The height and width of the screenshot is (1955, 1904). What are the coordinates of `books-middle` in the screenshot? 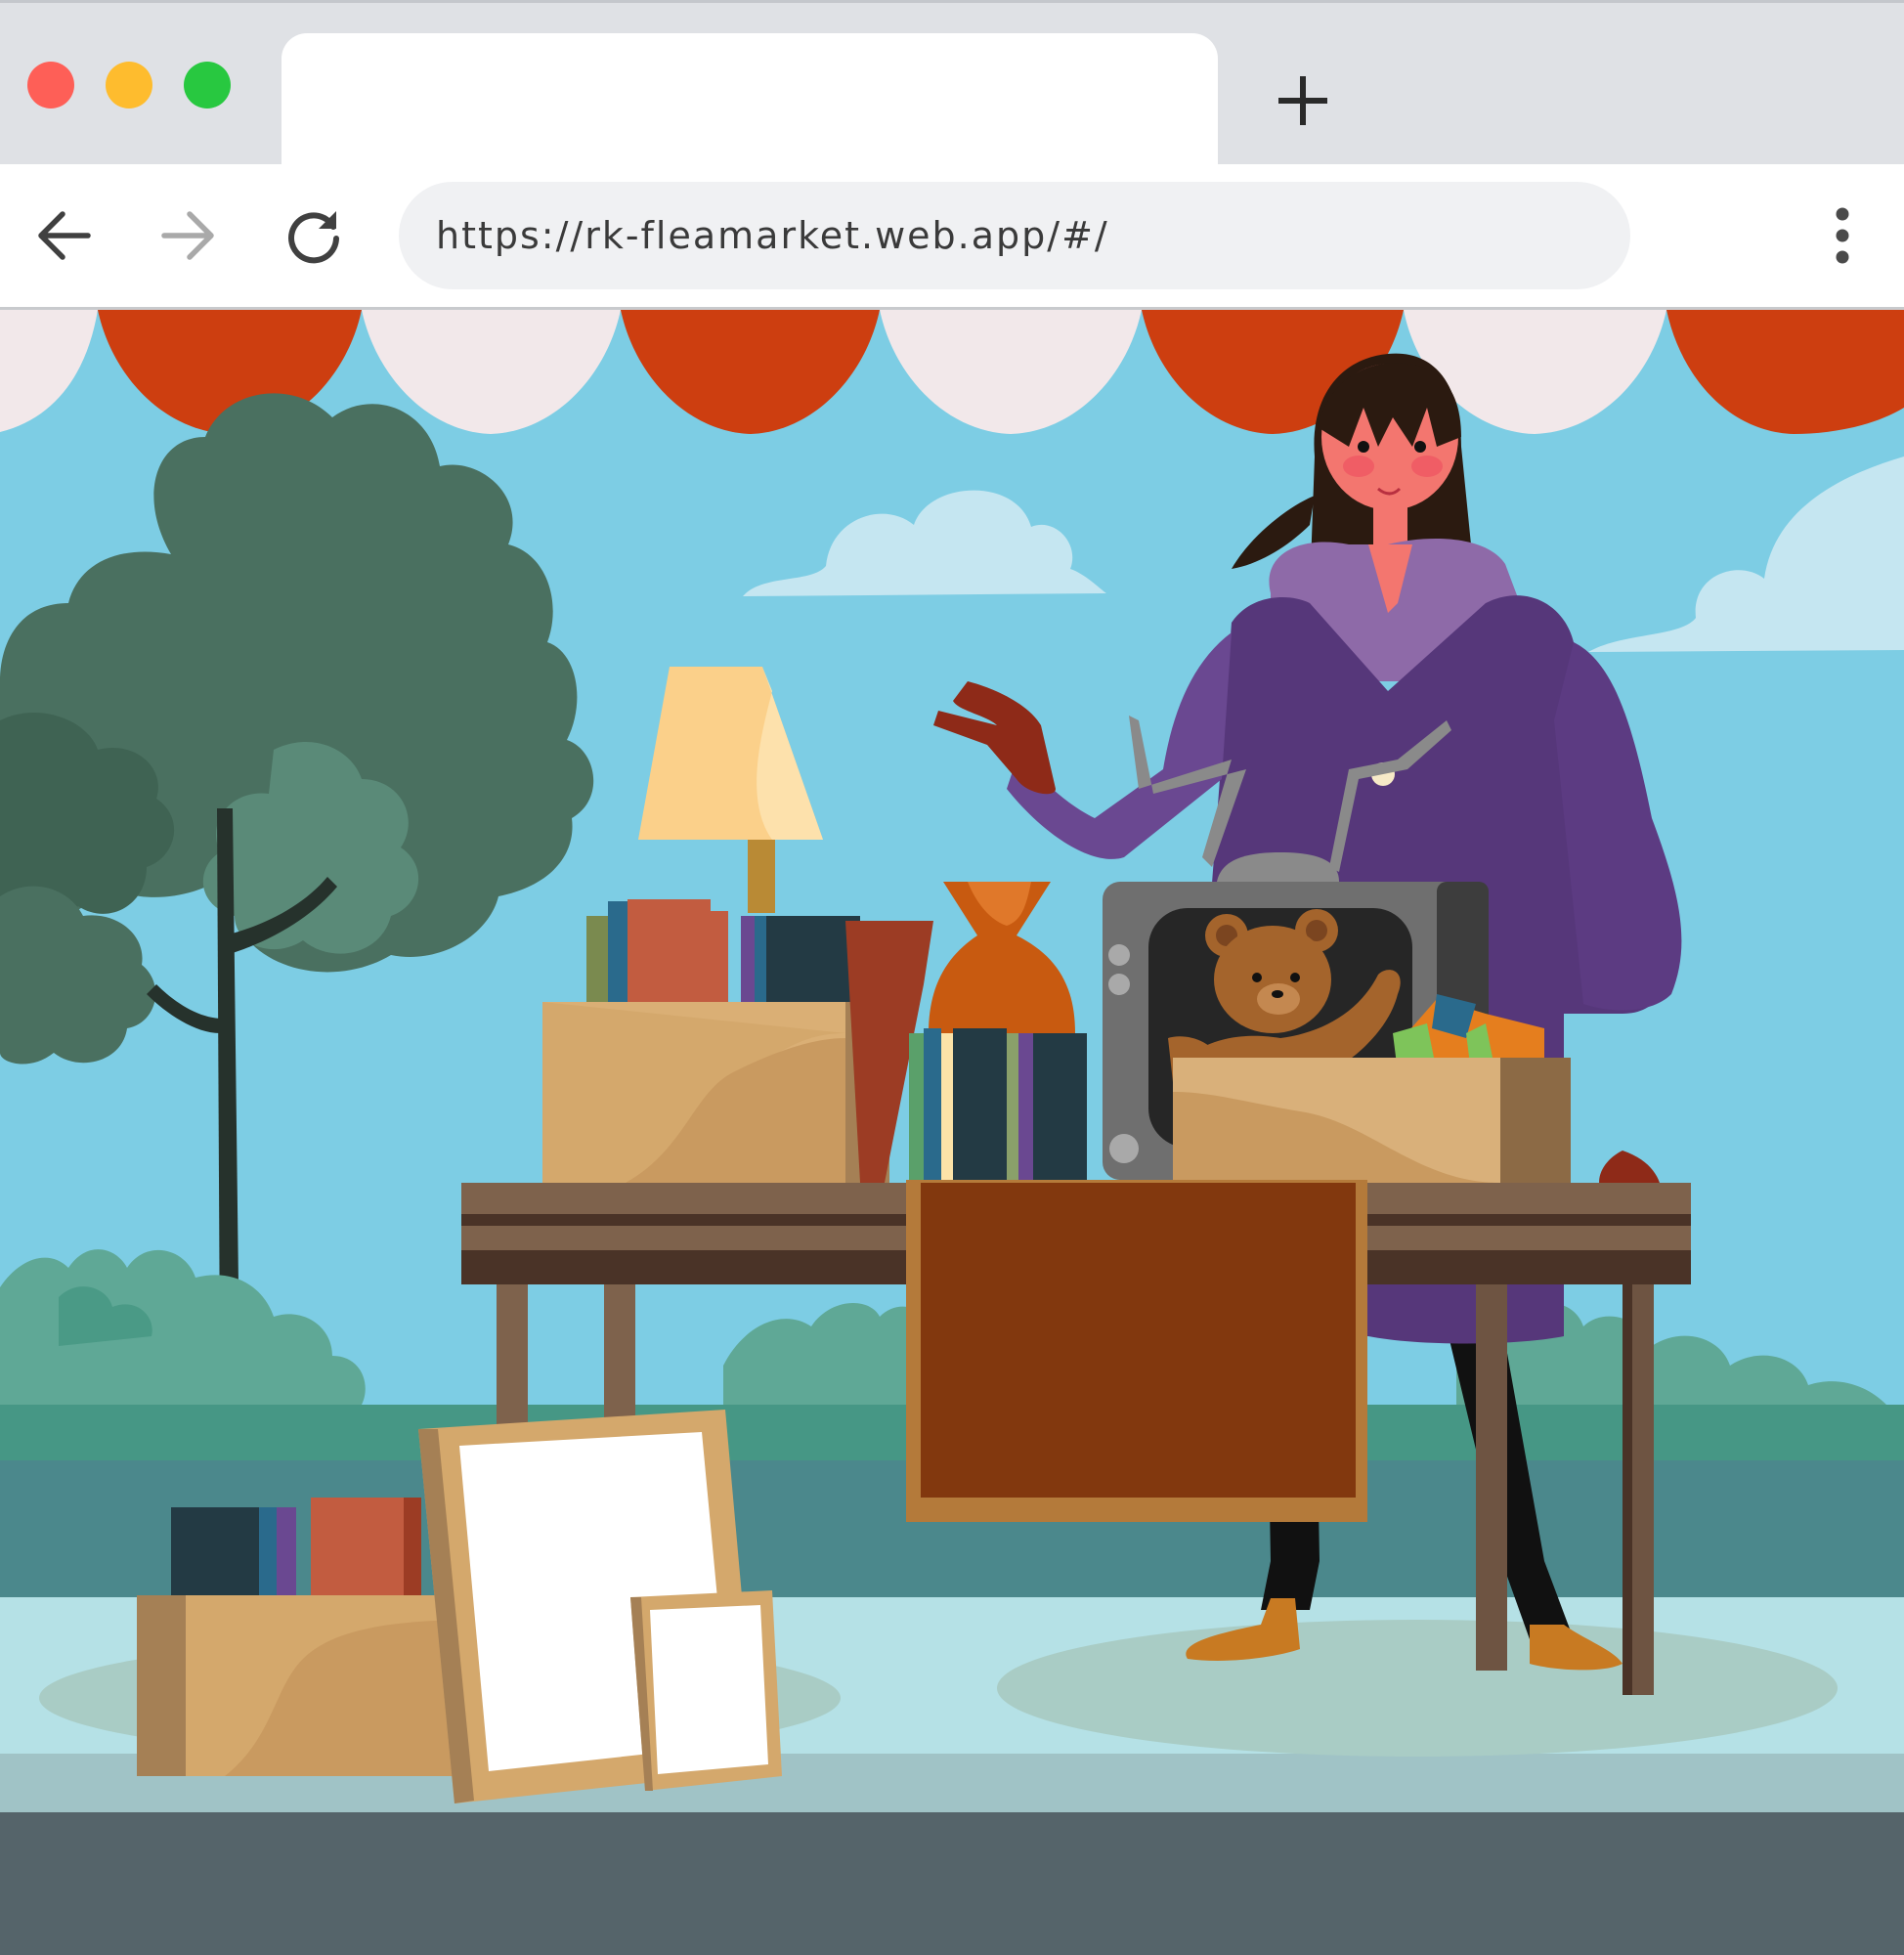 It's located at (998, 1105).